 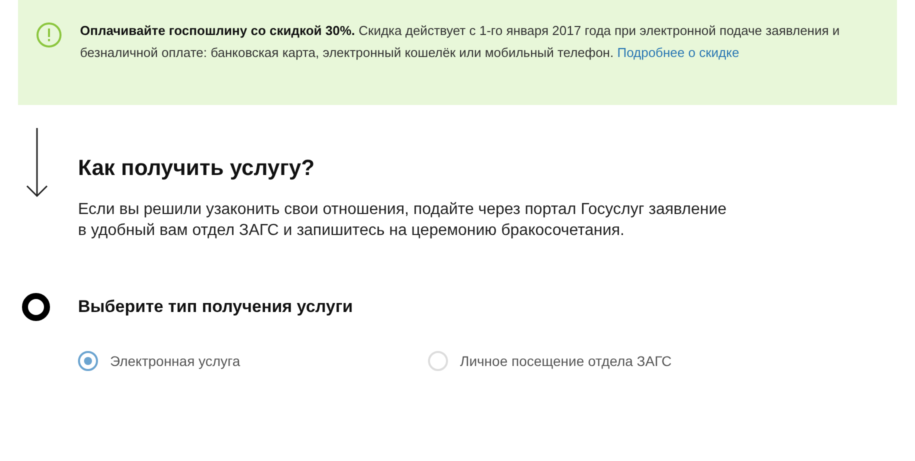 What do you see at coordinates (36, 307) in the screenshot?
I see `step-marker-icon` at bounding box center [36, 307].